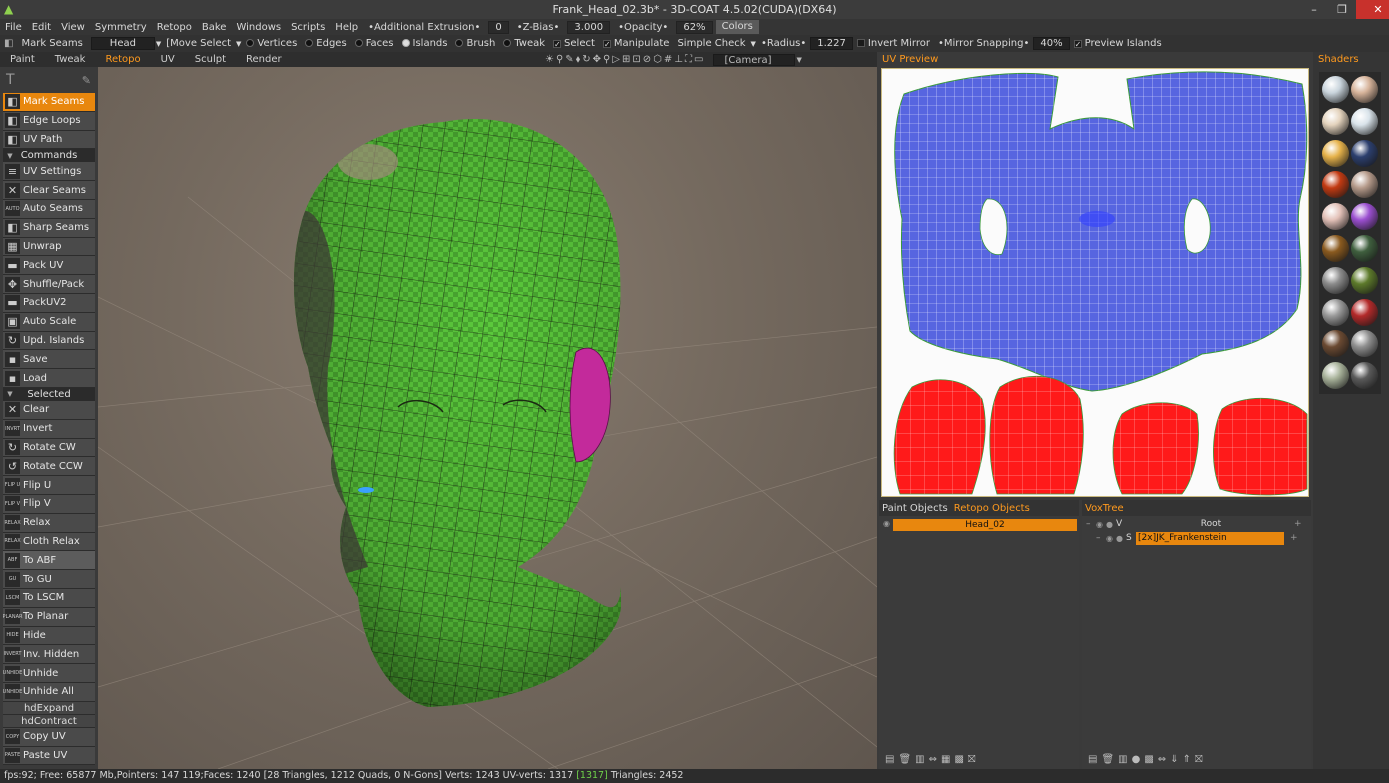 This screenshot has width=1389, height=783. Describe the element at coordinates (49, 266) in the screenshot. I see `pack-uv-button: ▬ Pack UV` at that location.